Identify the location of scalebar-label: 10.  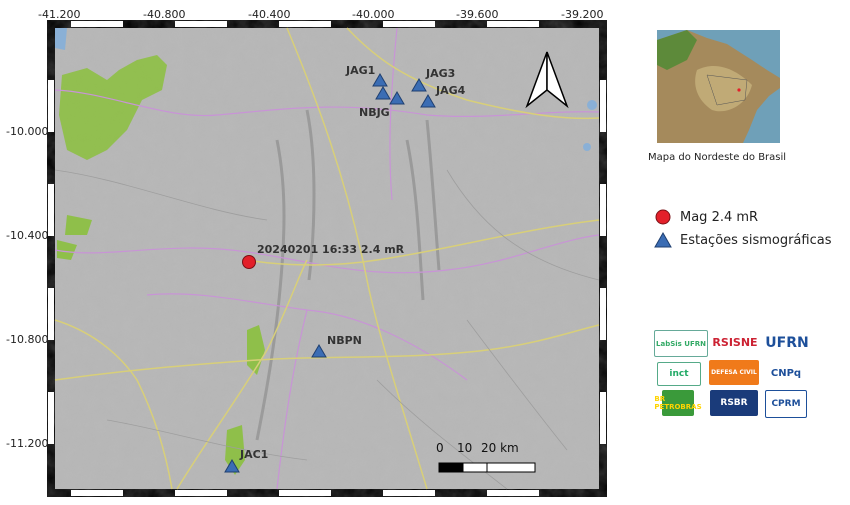
(465, 448).